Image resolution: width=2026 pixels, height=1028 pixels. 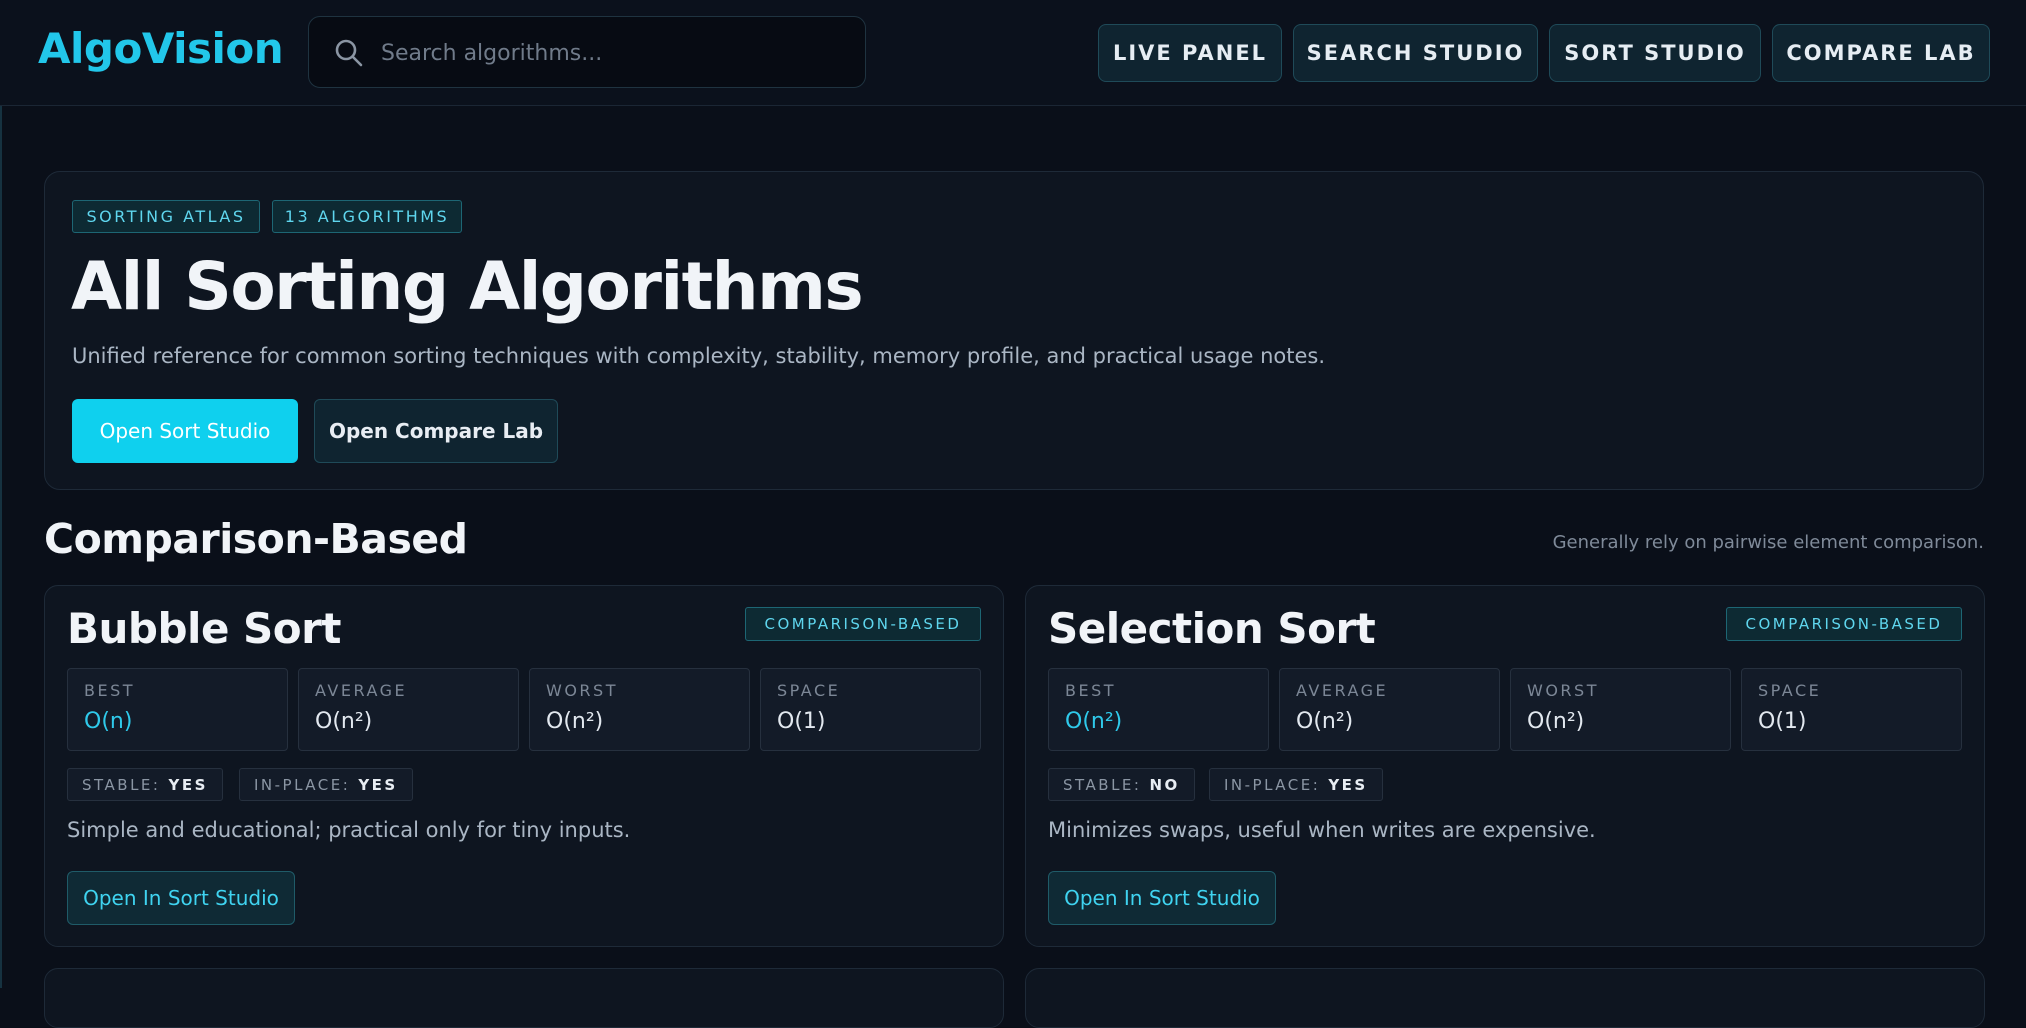 What do you see at coordinates (1190, 53) in the screenshot?
I see `nav-live-panel: LIVE PANEL` at bounding box center [1190, 53].